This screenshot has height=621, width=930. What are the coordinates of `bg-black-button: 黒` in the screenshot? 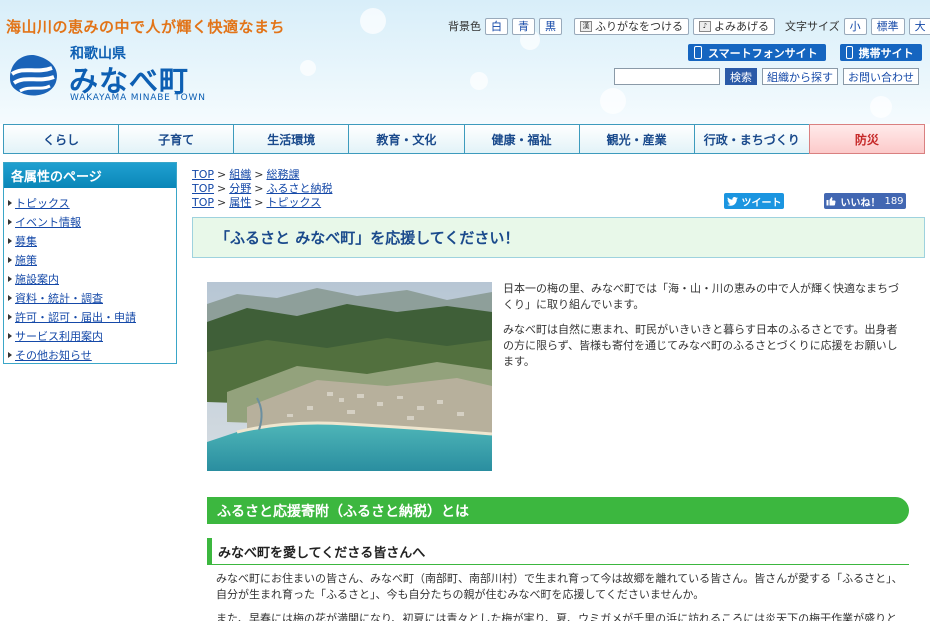 It's located at (550, 26).